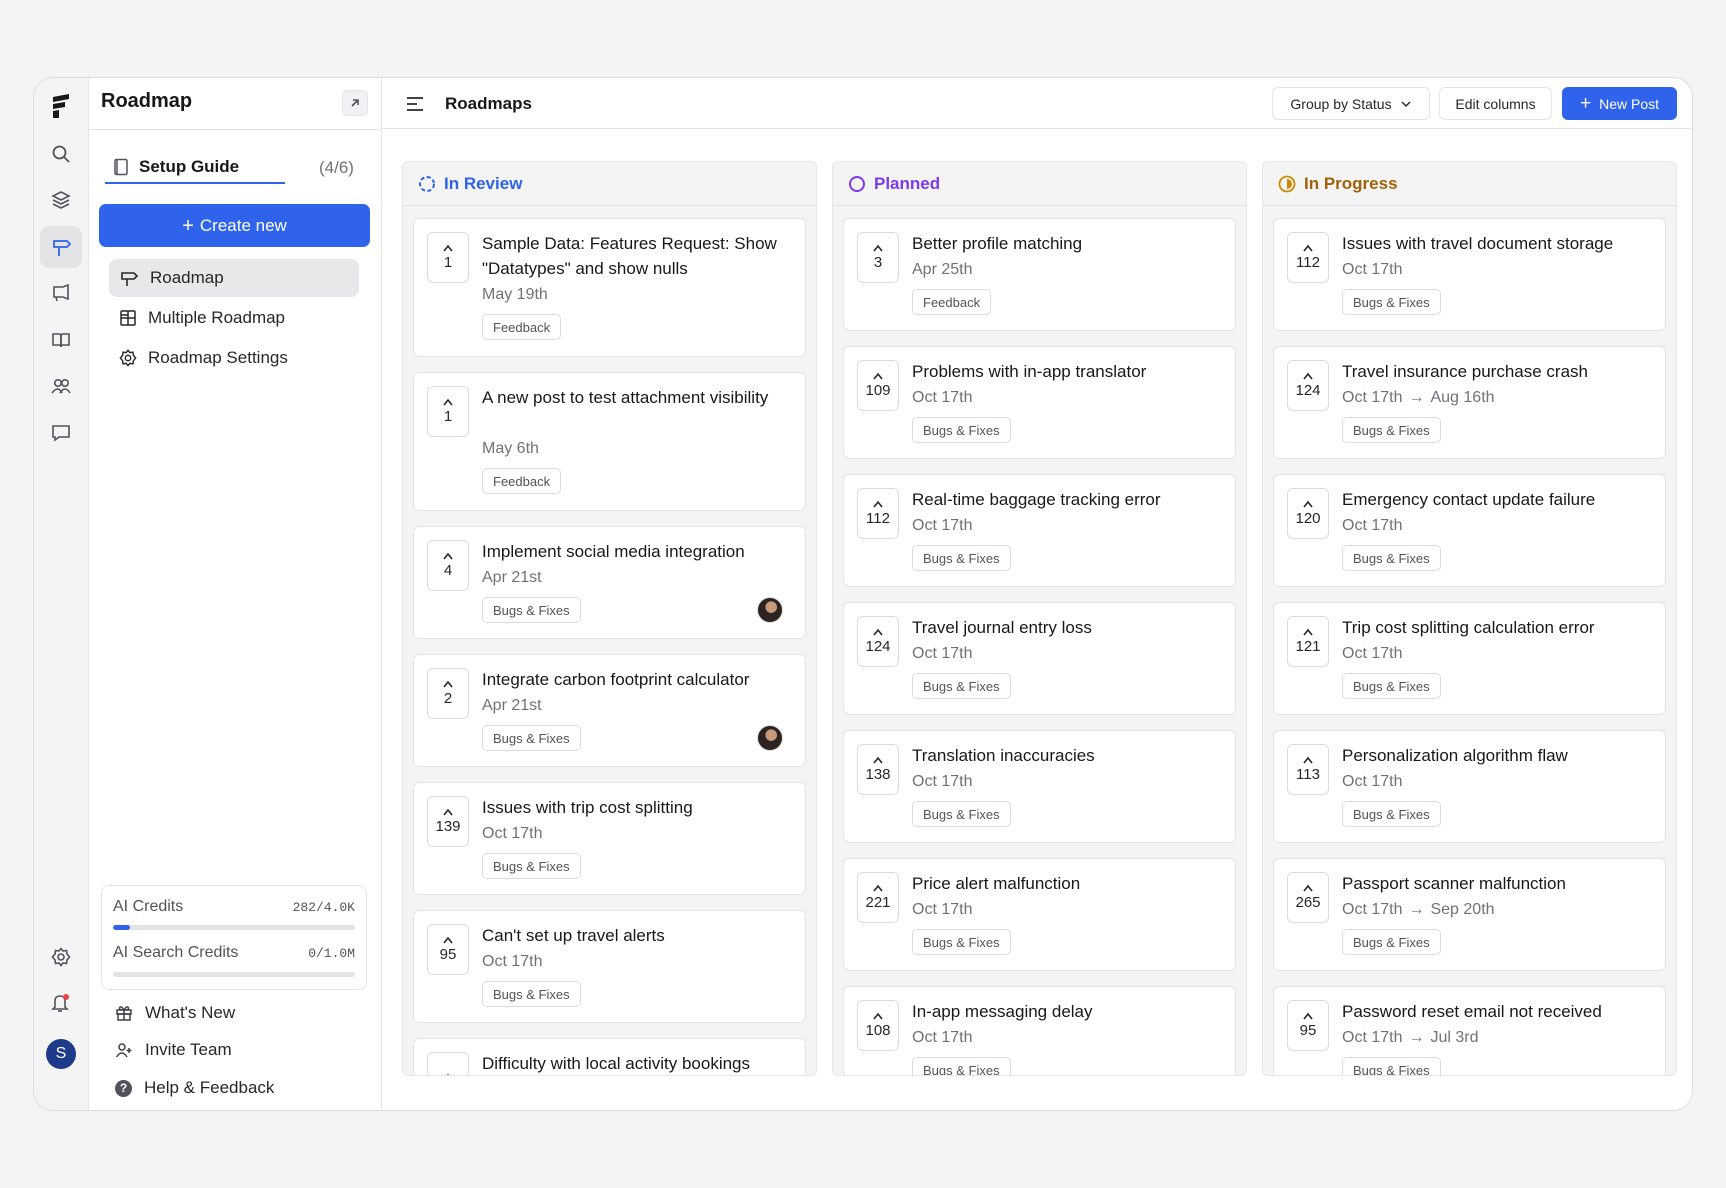 The height and width of the screenshot is (1188, 1726). I want to click on upvote-button: 113, so click(1308, 769).